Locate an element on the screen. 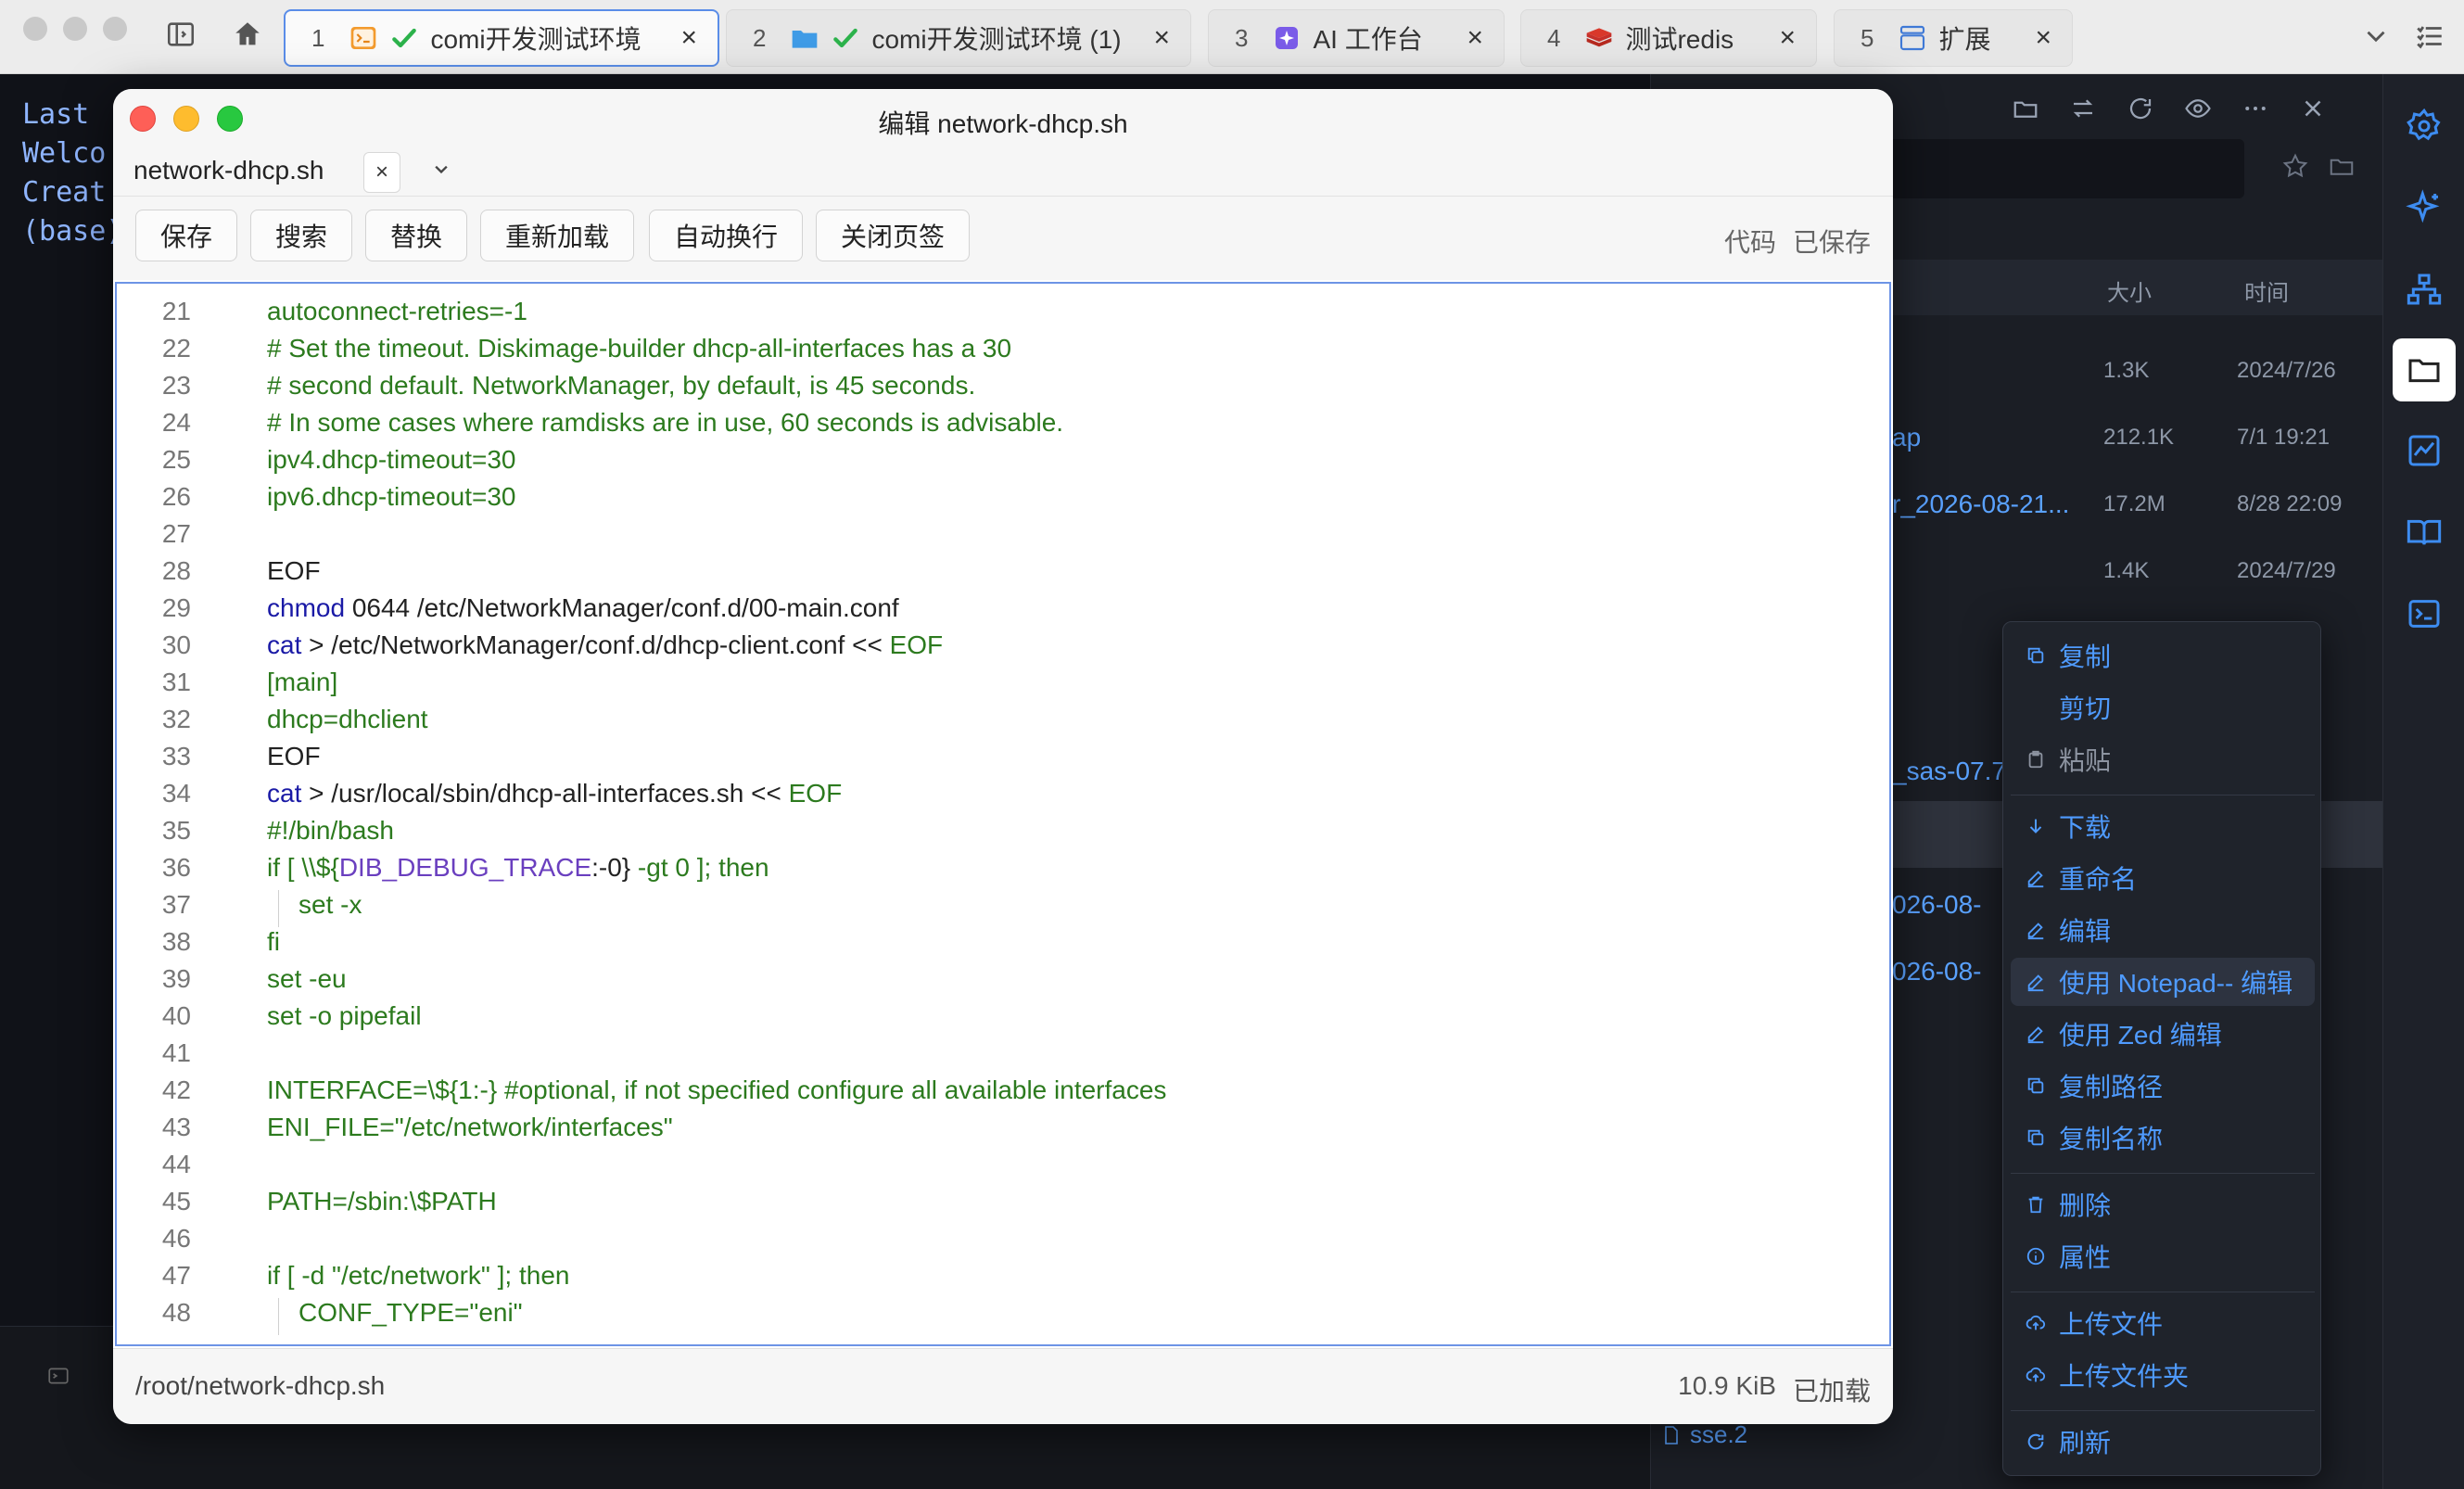 The width and height of the screenshot is (2464, 1489). menu-item-label: 复制 is located at coordinates (2085, 657).